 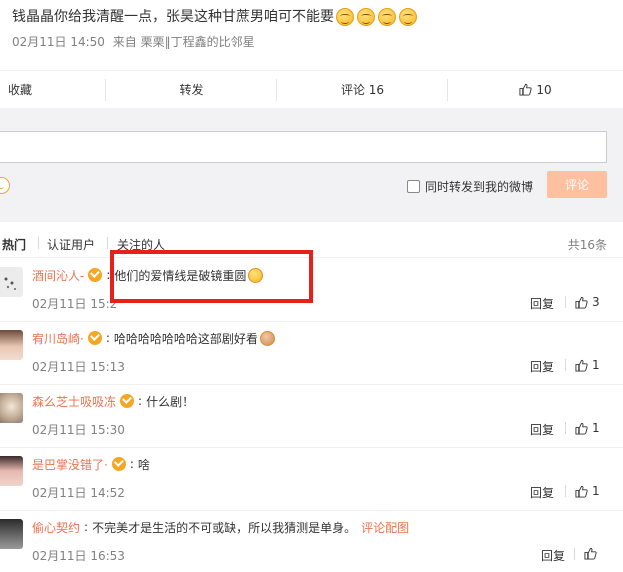 What do you see at coordinates (211, 276) in the screenshot?
I see `highlight-annotation-box` at bounding box center [211, 276].